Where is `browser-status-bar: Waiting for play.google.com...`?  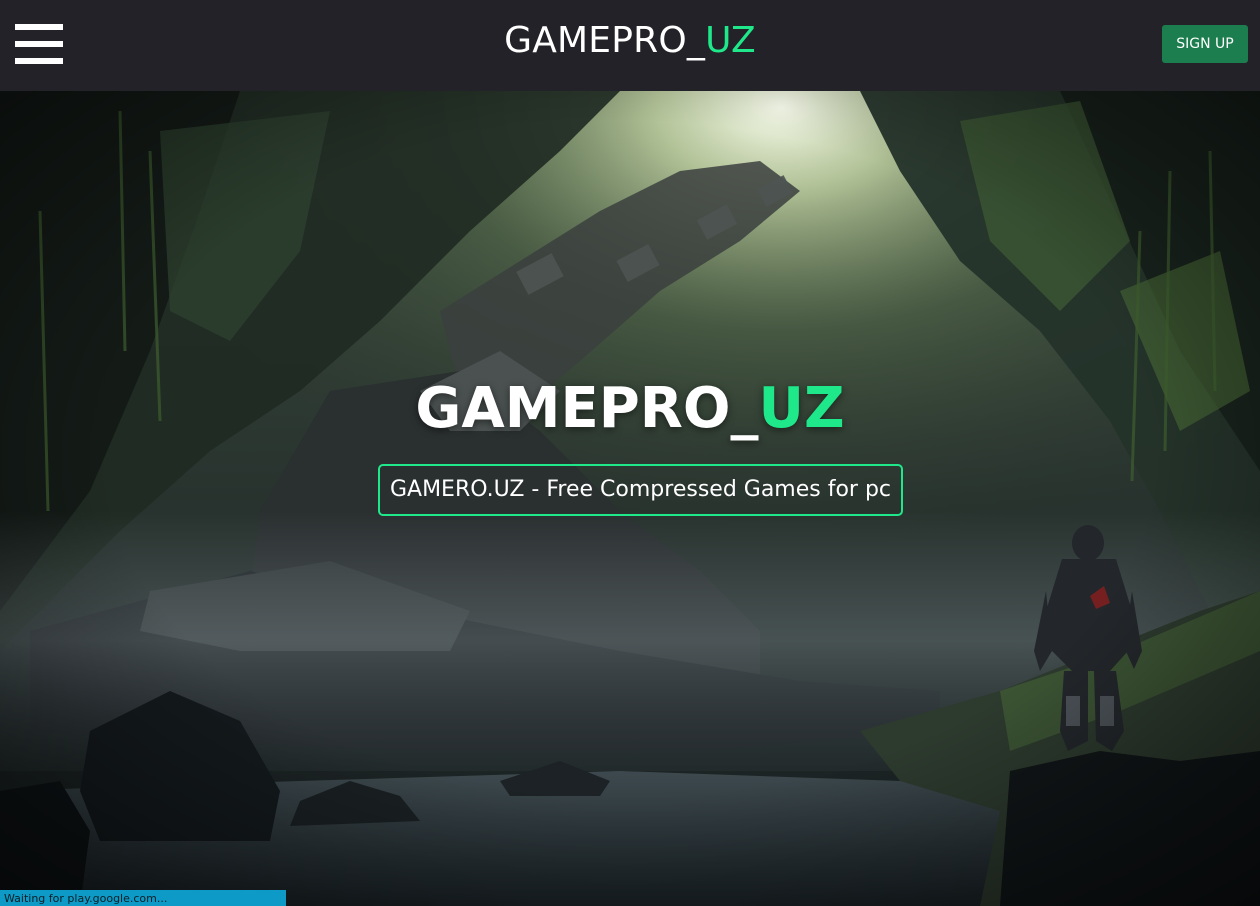 browser-status-bar: Waiting for play.google.com... is located at coordinates (143, 898).